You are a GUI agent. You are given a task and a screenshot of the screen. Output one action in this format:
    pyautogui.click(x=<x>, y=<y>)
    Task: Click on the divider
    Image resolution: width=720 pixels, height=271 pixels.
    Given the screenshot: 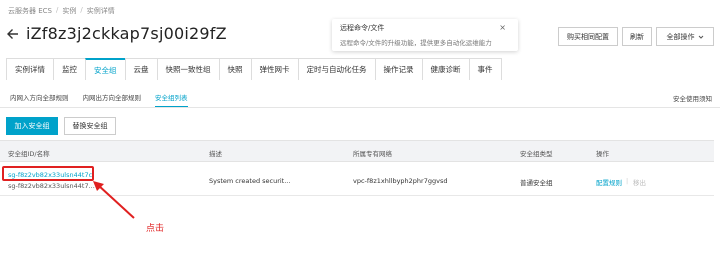 What is the action you would take?
    pyautogui.click(x=360, y=107)
    